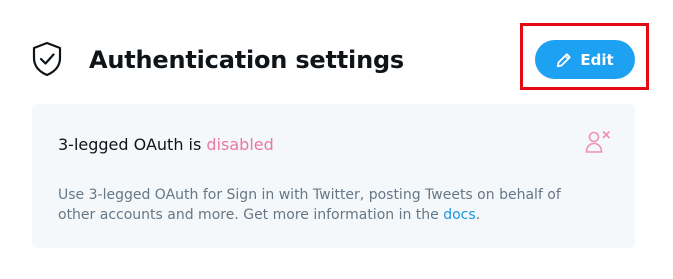  I want to click on oauth-status: 3-legged OAuth is disabled, so click(166, 145).